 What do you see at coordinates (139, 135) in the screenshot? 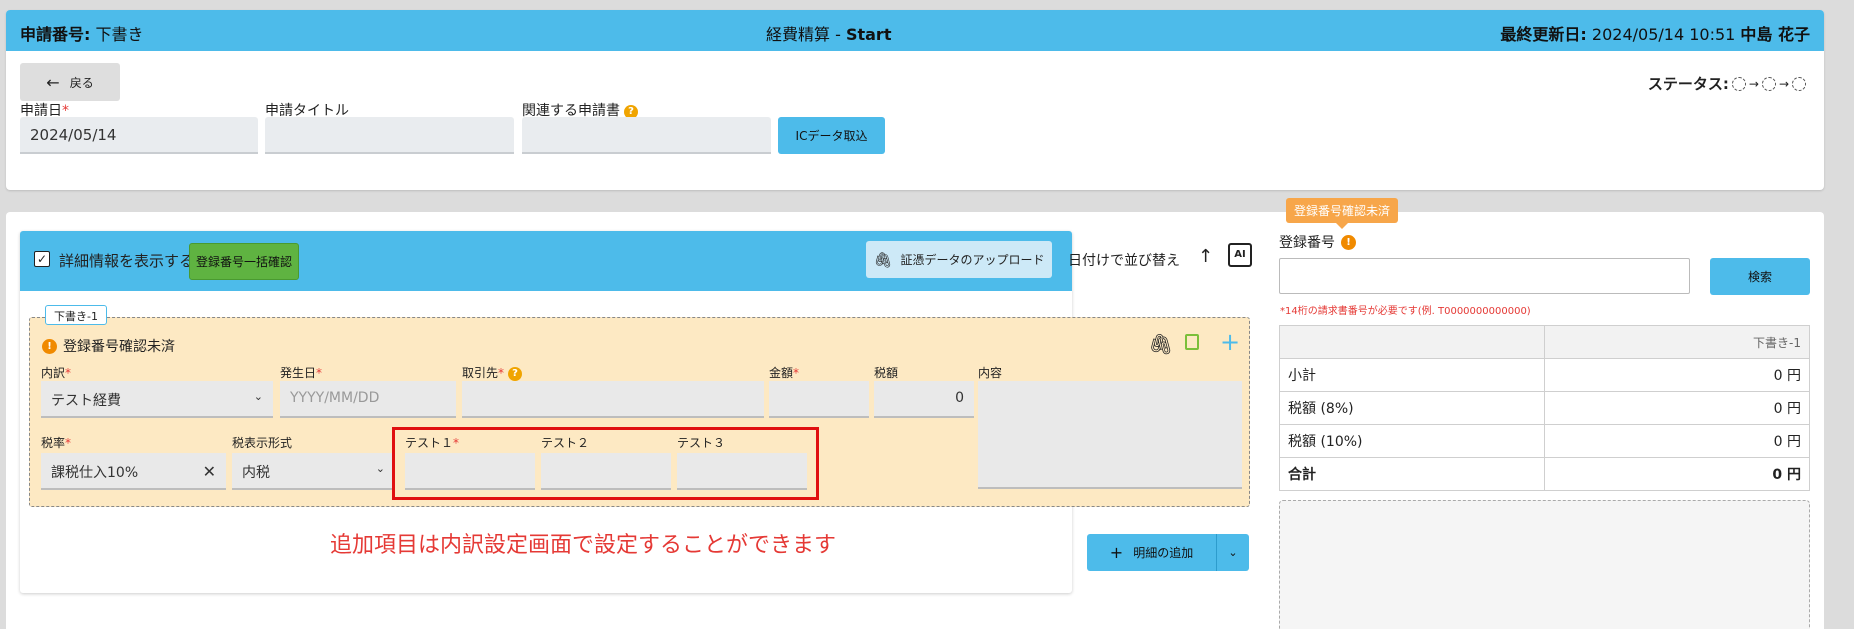
I see `application-date-input: 2024/05/14` at bounding box center [139, 135].